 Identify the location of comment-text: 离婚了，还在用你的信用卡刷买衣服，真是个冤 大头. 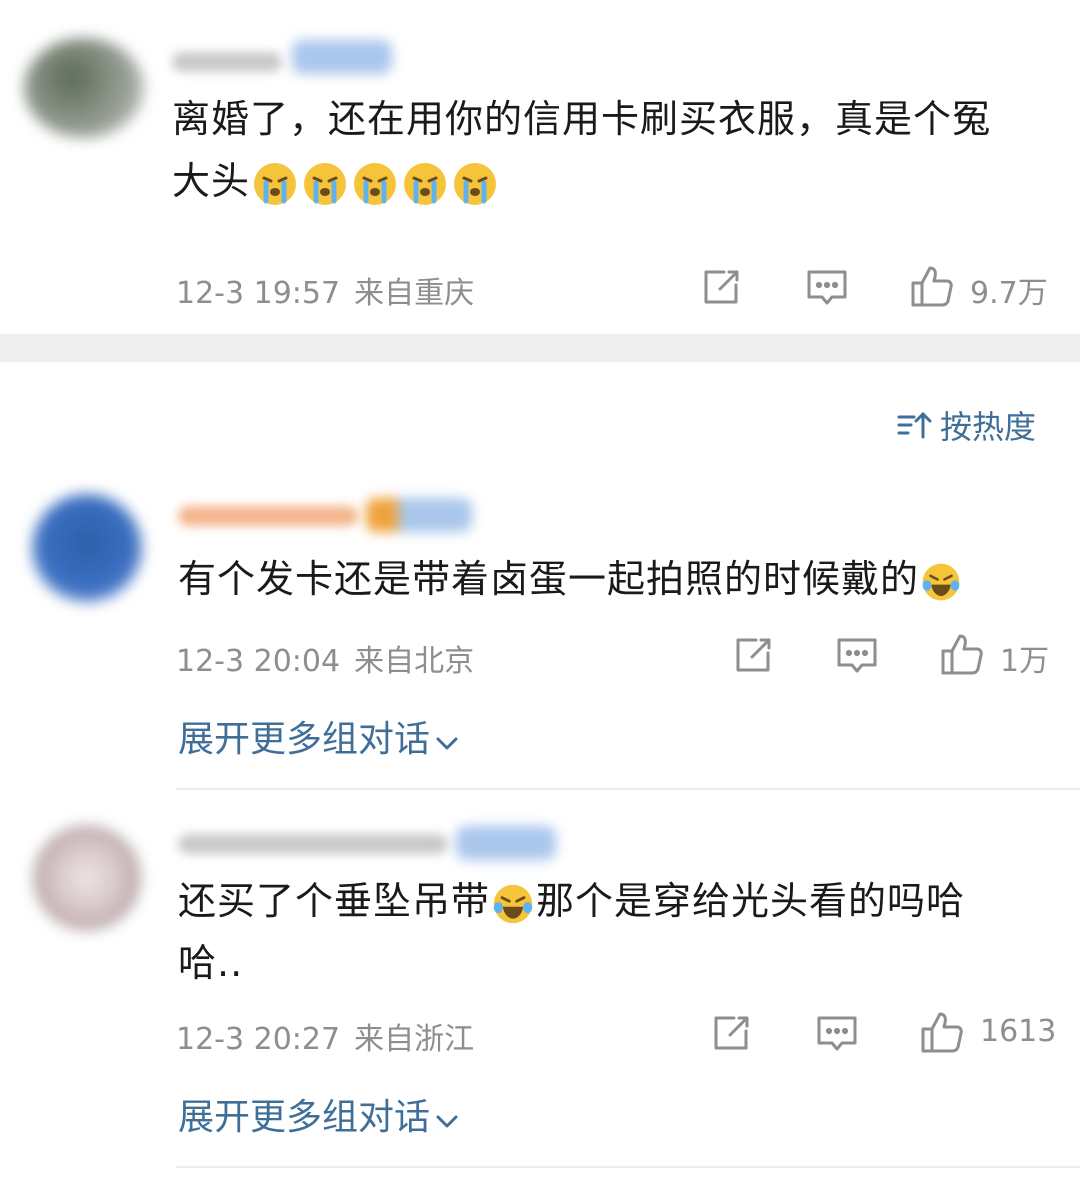
(582, 151).